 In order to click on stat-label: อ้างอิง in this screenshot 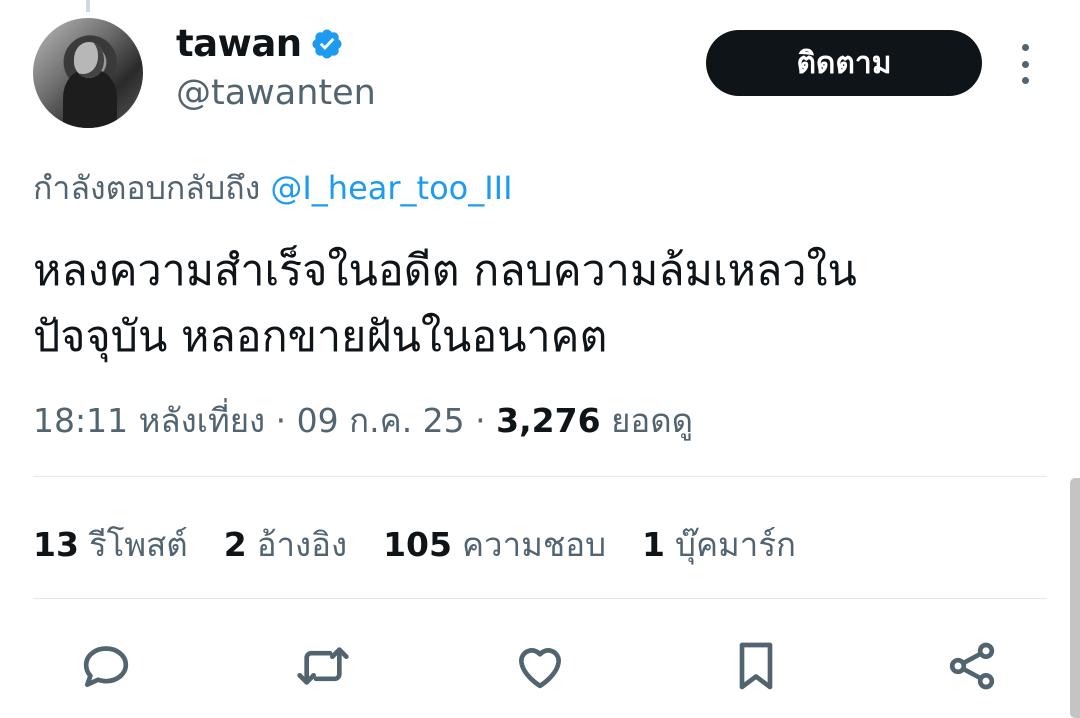, I will do `click(302, 544)`.